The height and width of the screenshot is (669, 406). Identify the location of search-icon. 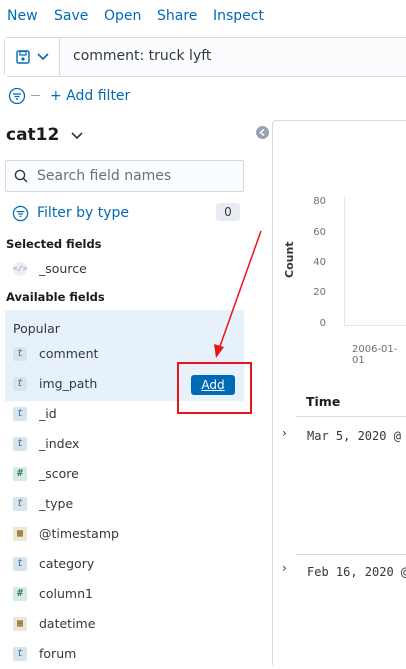
(21, 176).